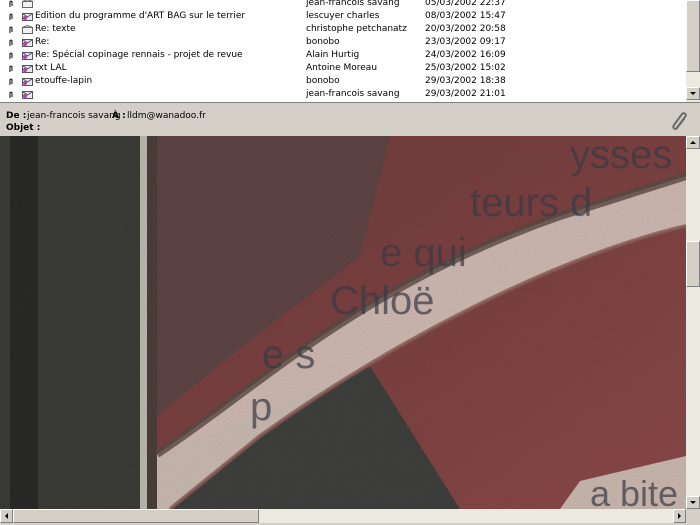 This screenshot has height=525, width=700. I want to click on message-row: Re: bonobo 23/03/2002 09:17, so click(343, 42).